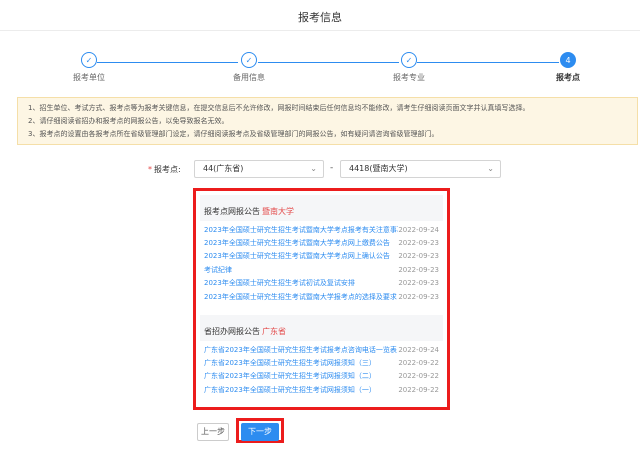  What do you see at coordinates (320, 30) in the screenshot?
I see `divider` at bounding box center [320, 30].